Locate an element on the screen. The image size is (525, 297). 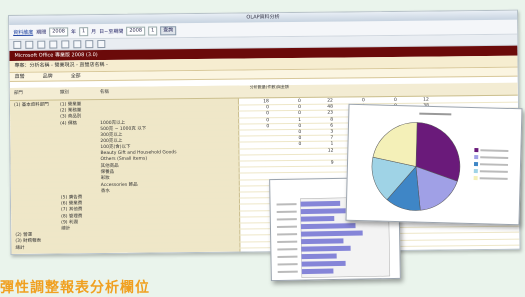
filter-brand: 品牌 is located at coordinates (48, 77).